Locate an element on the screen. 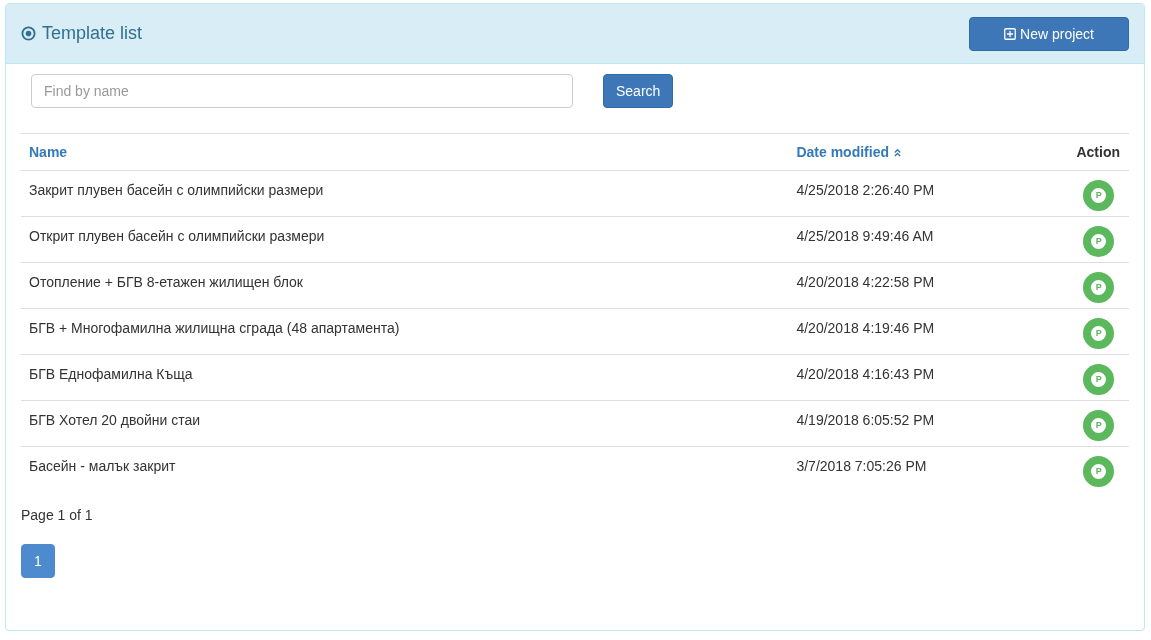  project-name: Басейн - малък закрит is located at coordinates (102, 466).